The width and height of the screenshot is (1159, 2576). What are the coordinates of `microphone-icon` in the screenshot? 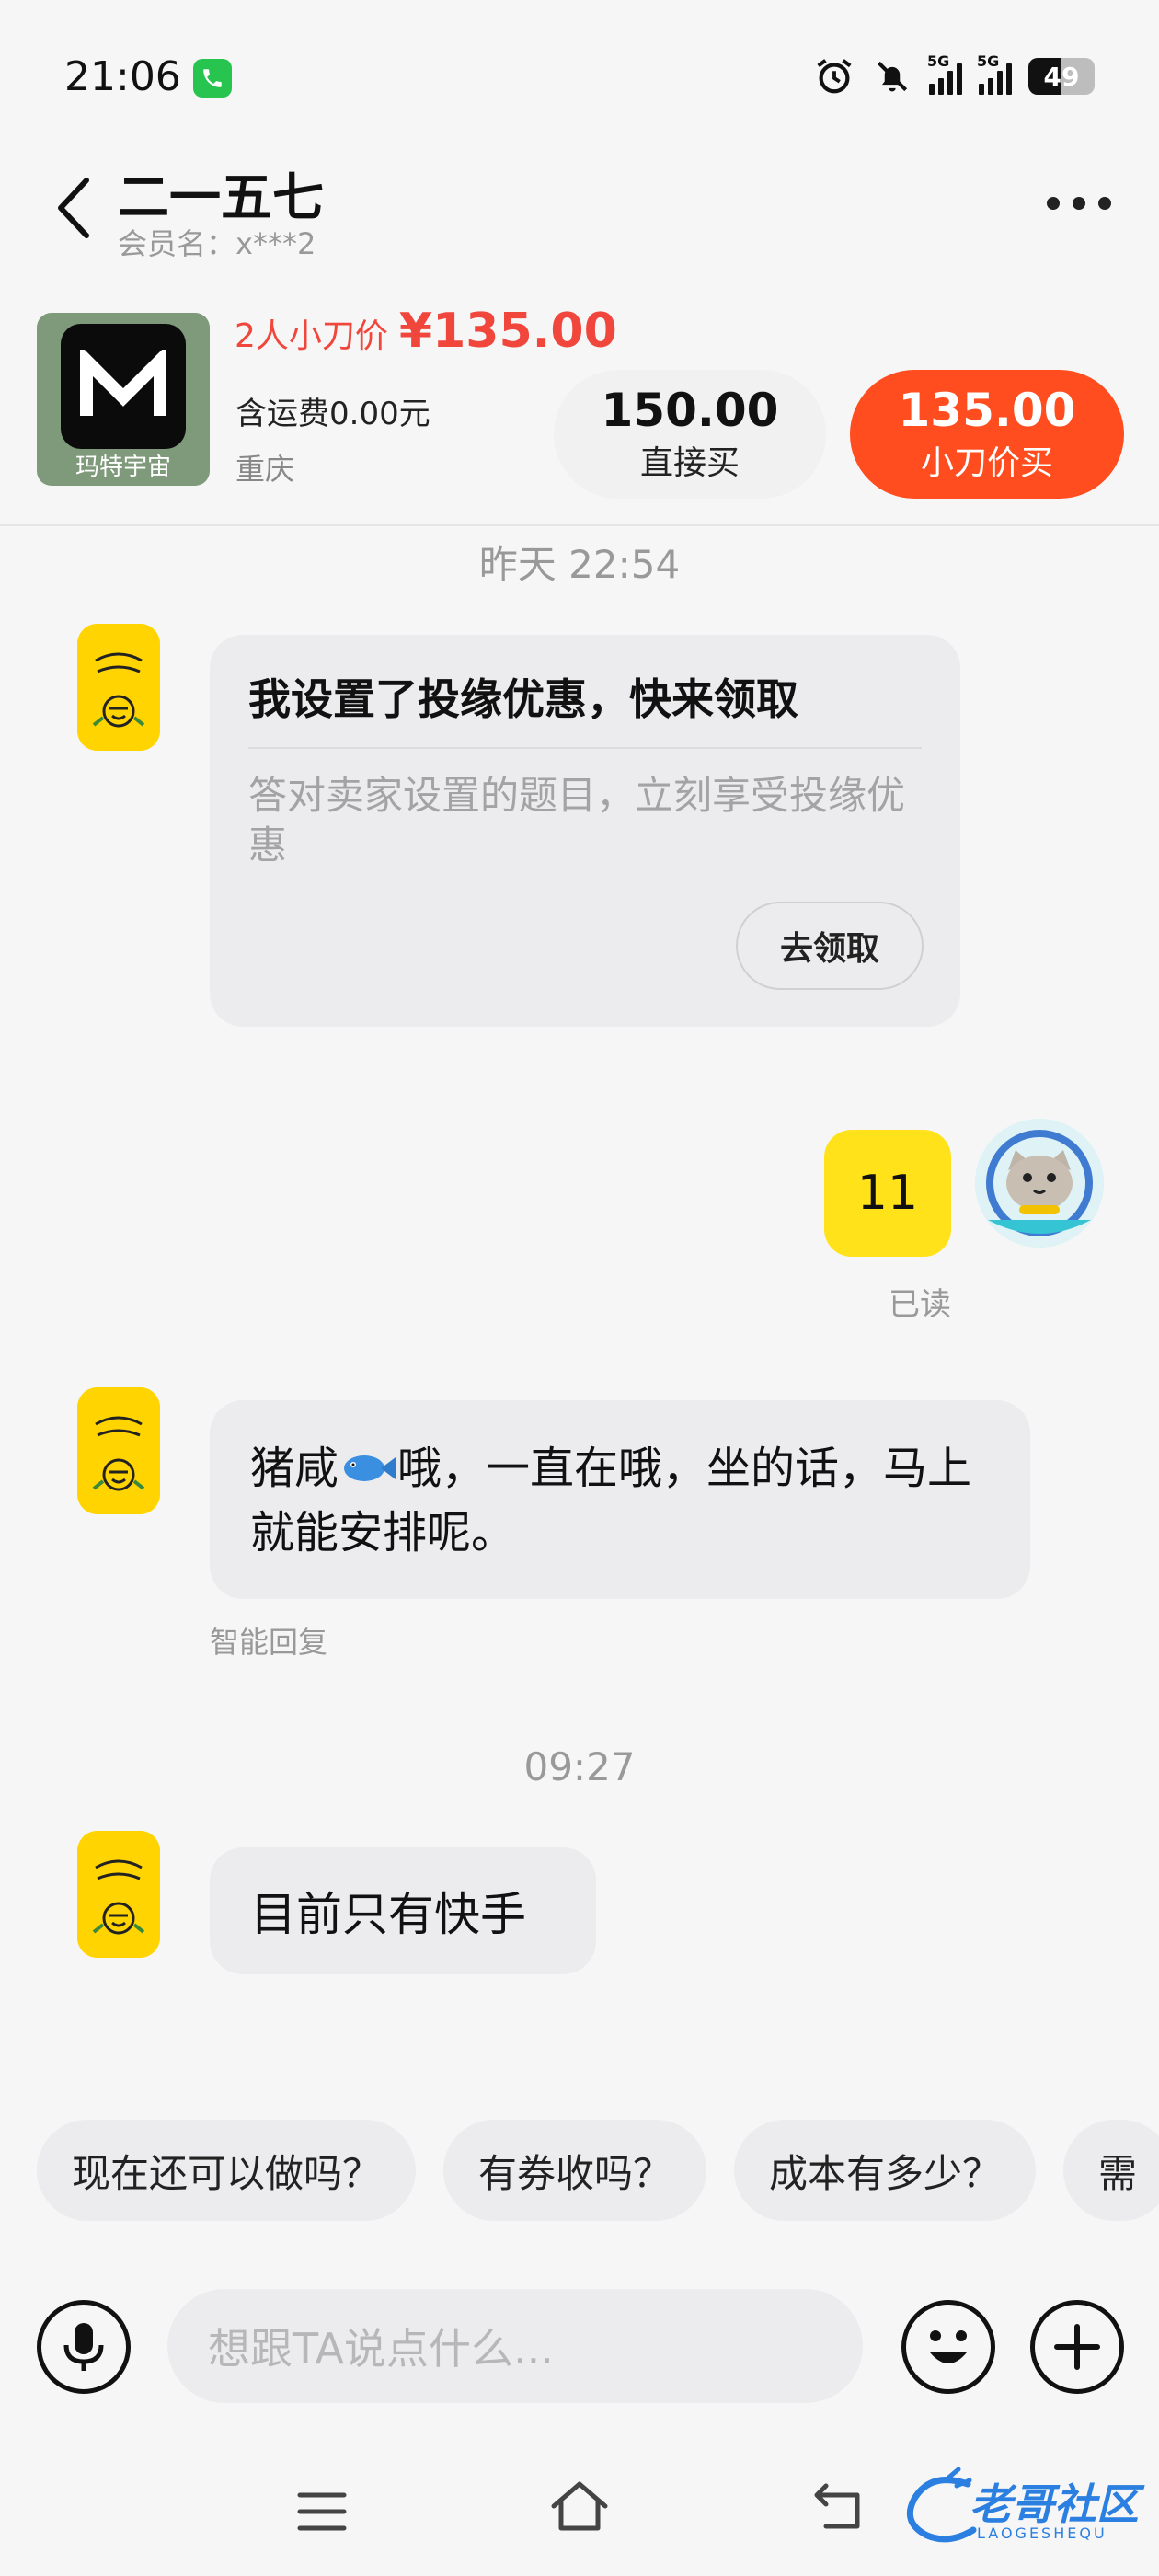 It's located at (83, 2347).